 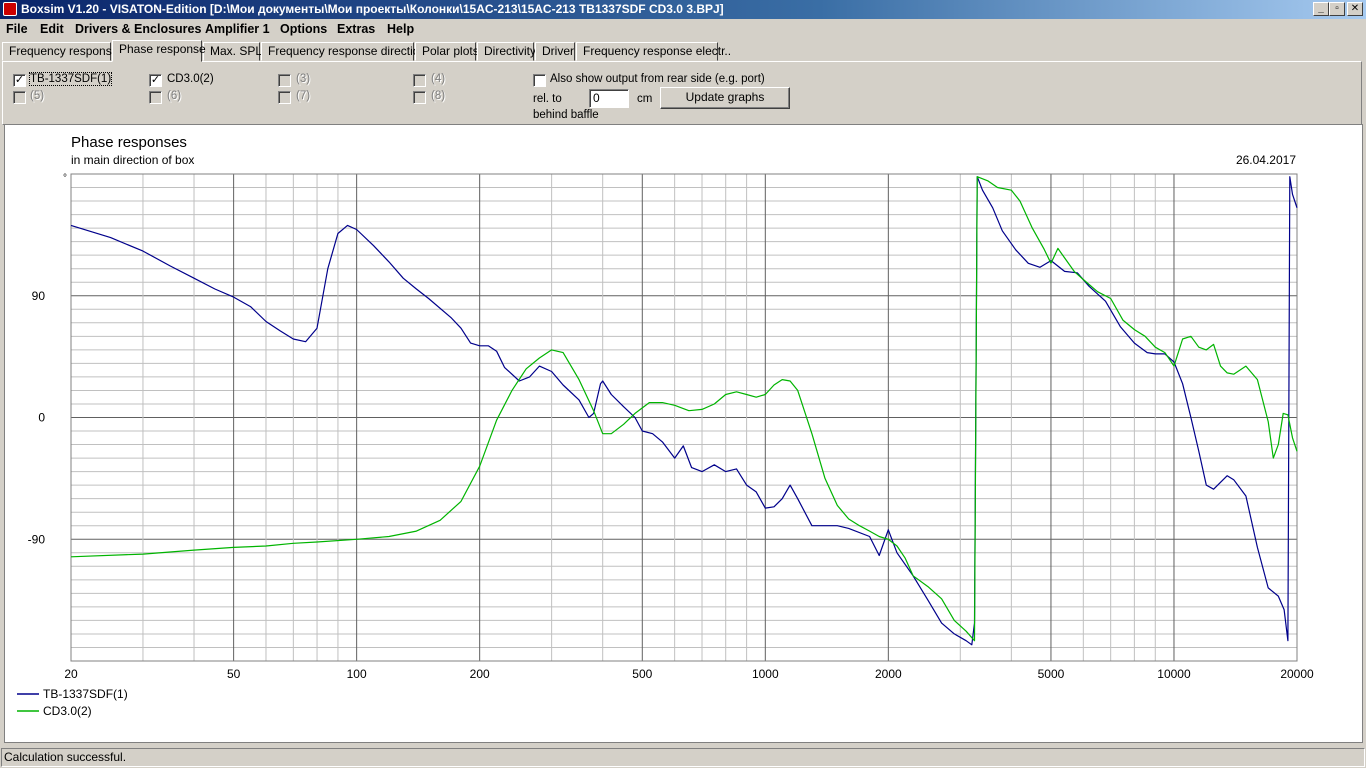 What do you see at coordinates (303, 79) in the screenshot?
I see `driver-3-label: (3)` at bounding box center [303, 79].